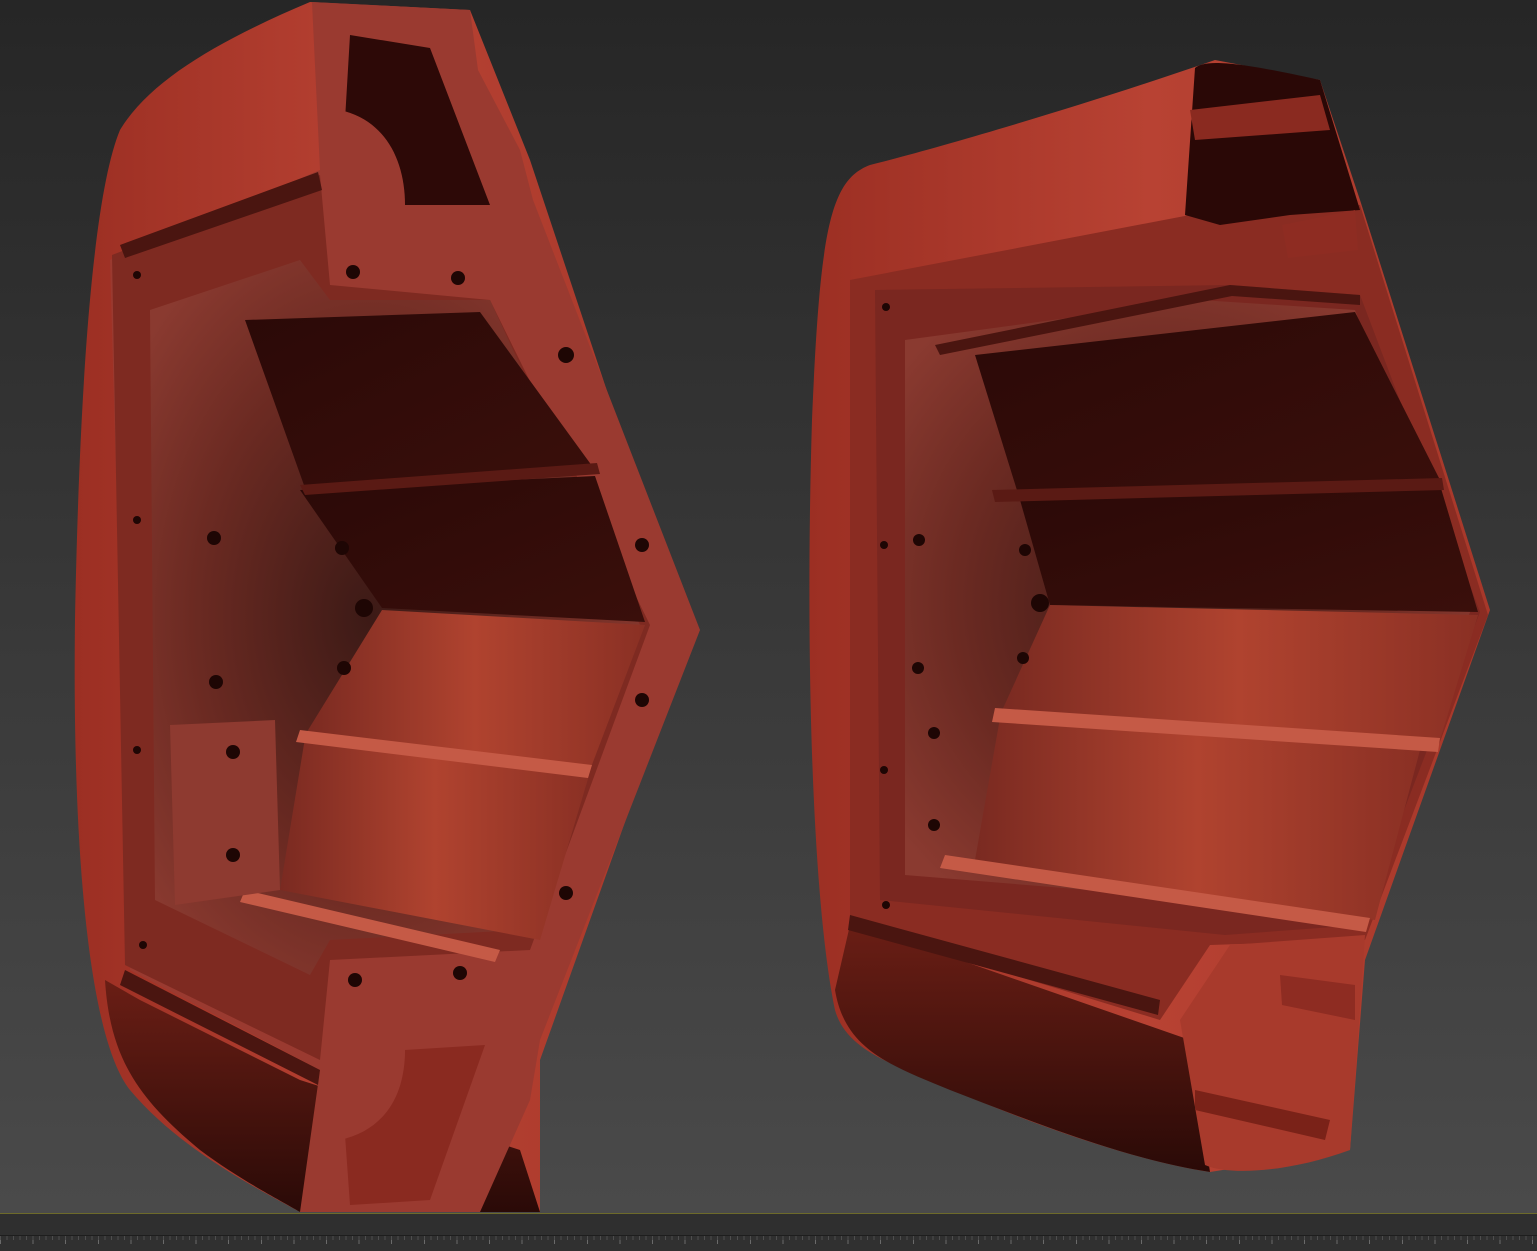 The height and width of the screenshot is (1251, 1537). I want to click on timeline-bar, so click(768, 1232).